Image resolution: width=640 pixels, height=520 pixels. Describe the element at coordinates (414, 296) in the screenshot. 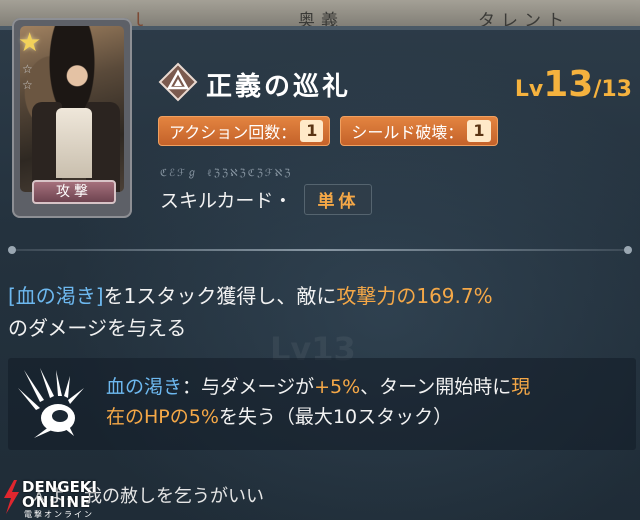

I see `damage-value: 攻撃力の169.7%` at that location.